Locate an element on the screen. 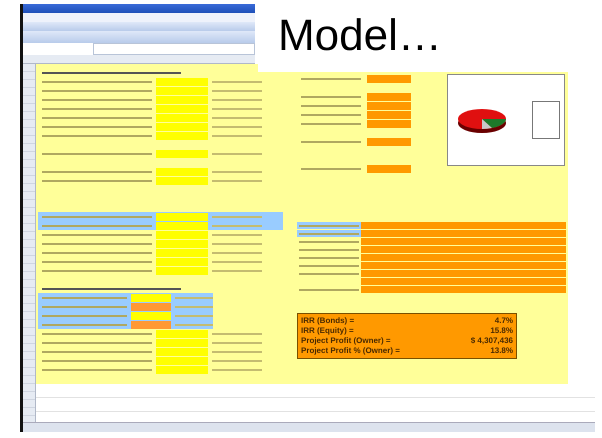  summary-value: 4.7% is located at coordinates (503, 321).